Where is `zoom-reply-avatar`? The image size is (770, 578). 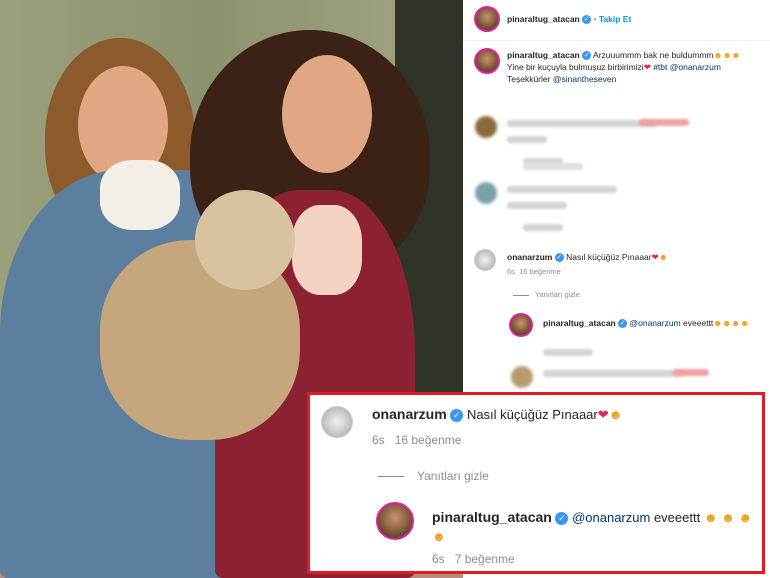
zoom-reply-avatar is located at coordinates (395, 521).